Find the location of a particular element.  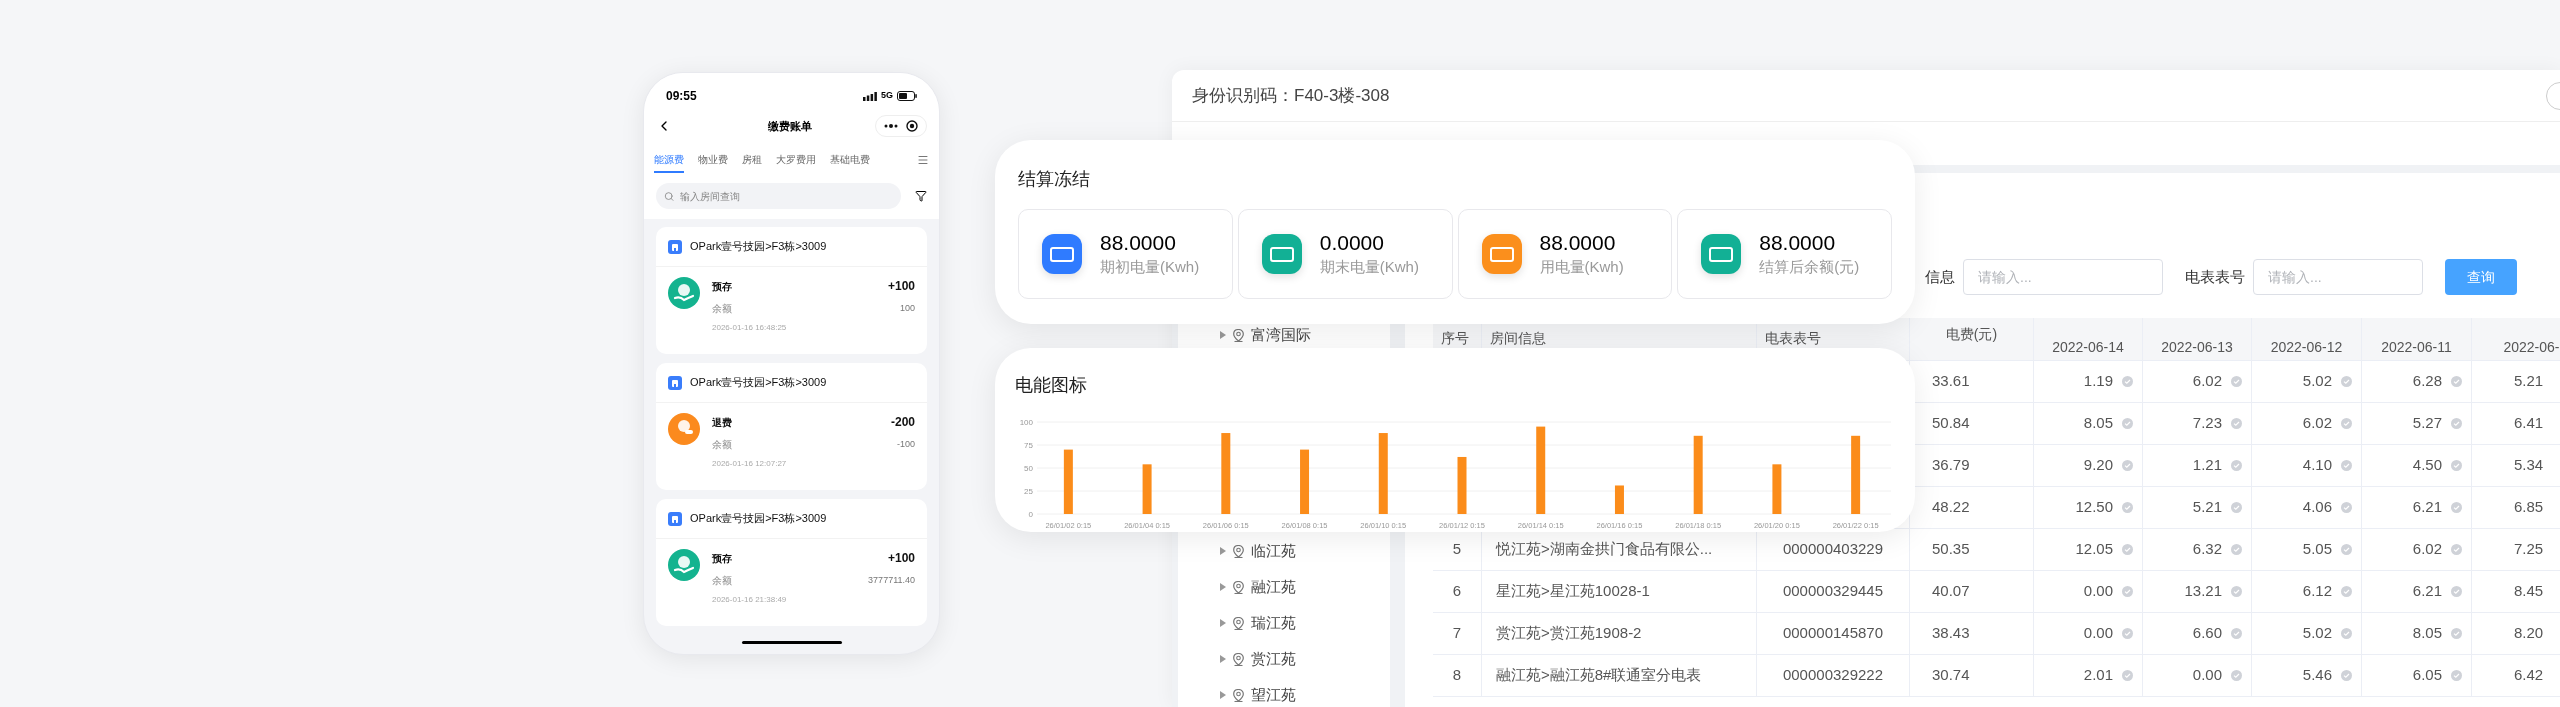

table-cell-text: 融江苑>融江苑8#联通室分电表 is located at coordinates (1599, 675).